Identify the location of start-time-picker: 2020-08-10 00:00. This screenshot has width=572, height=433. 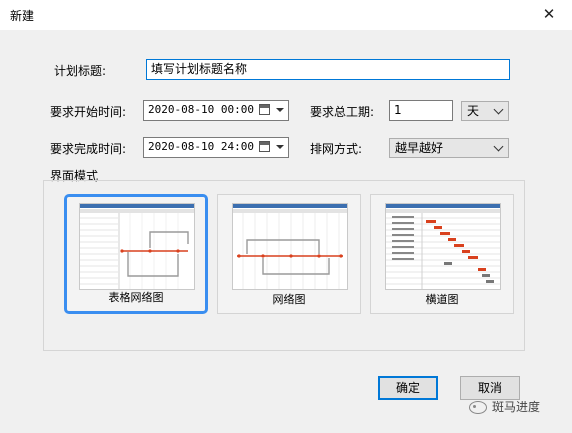
(216, 110).